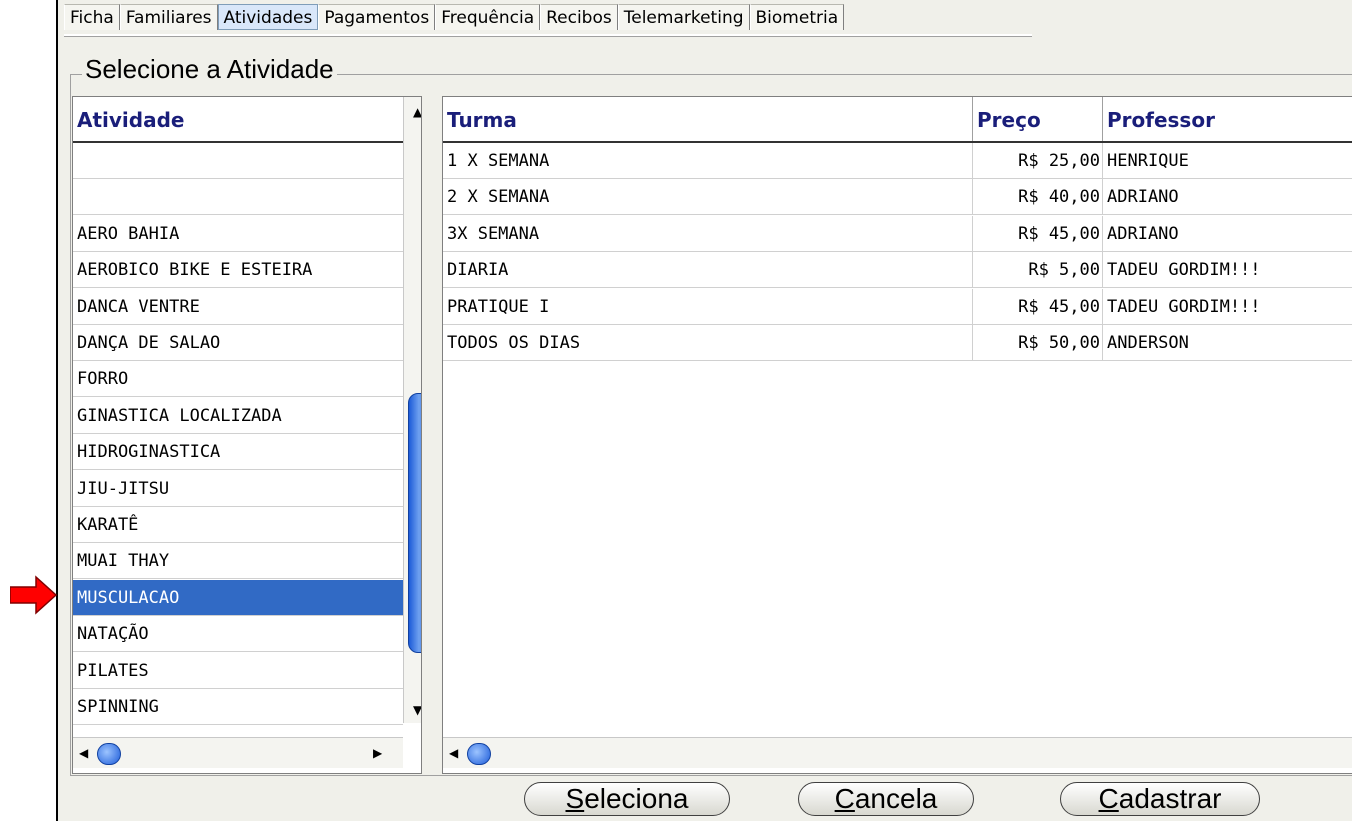 The image size is (1352, 821). Describe the element at coordinates (113, 670) in the screenshot. I see `activity-name: PILATES` at that location.